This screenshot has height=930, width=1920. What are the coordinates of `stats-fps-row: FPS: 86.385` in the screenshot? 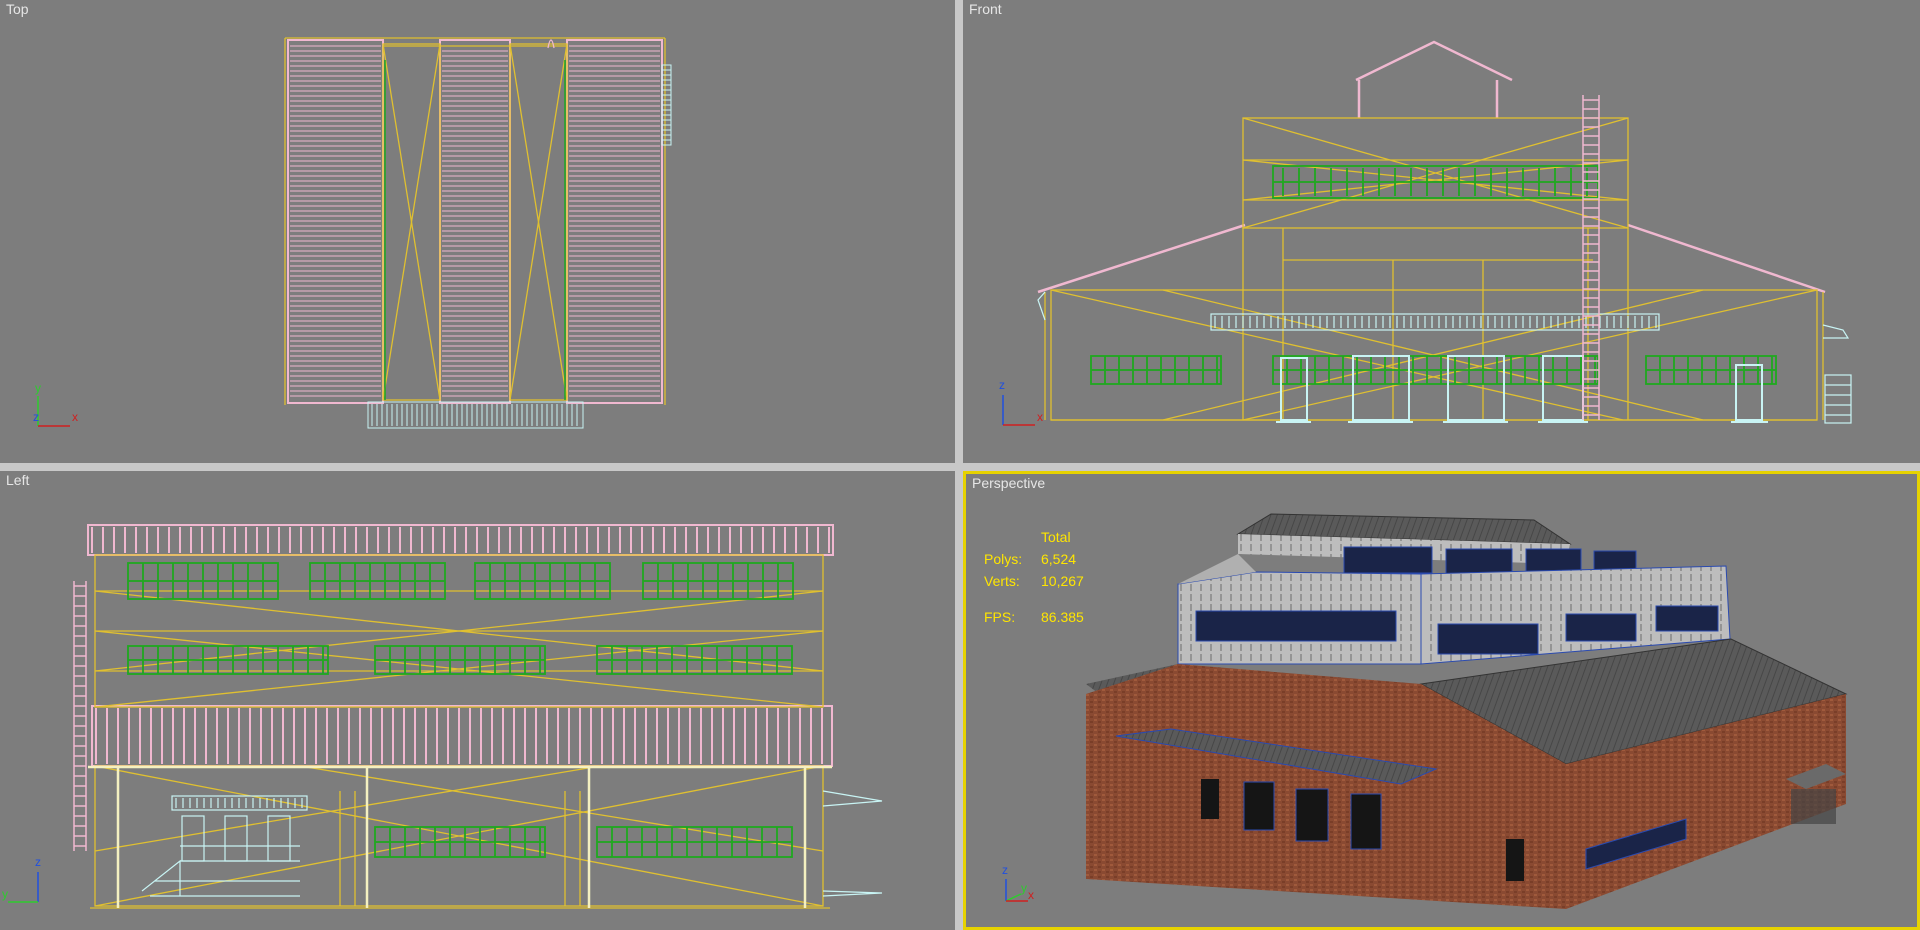 It's located at (1034, 617).